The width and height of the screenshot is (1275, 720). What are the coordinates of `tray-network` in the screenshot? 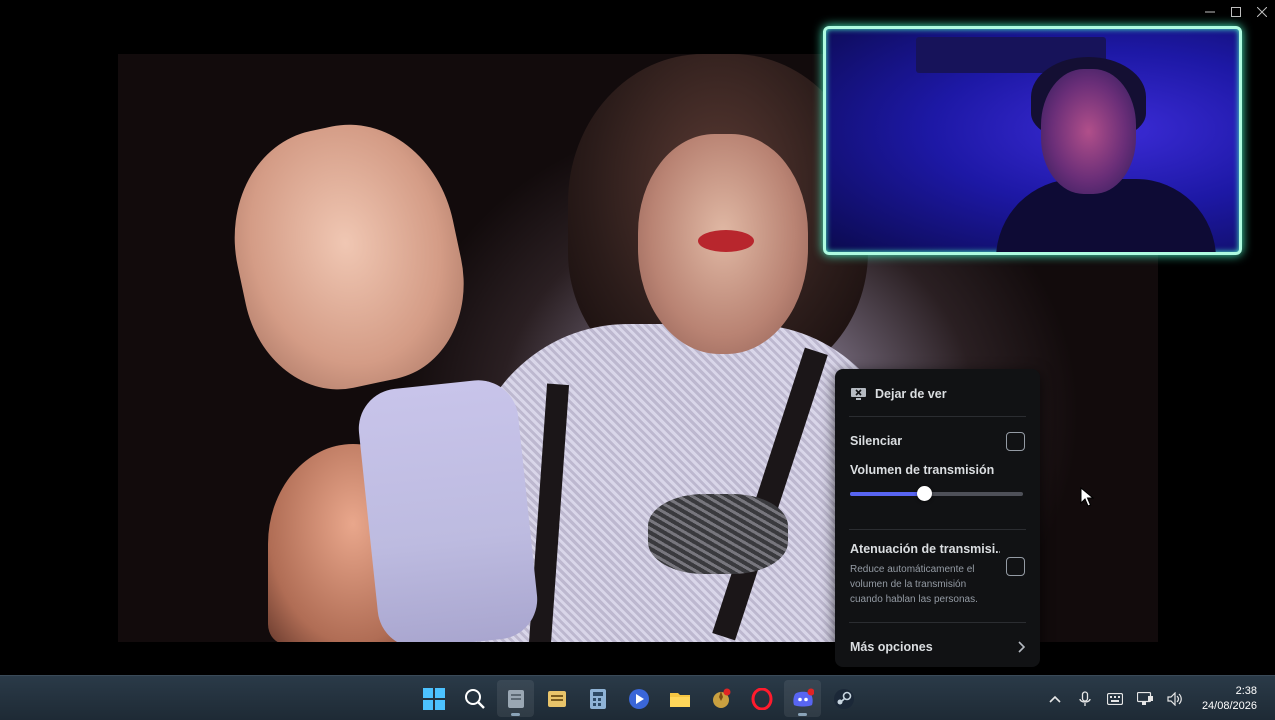 It's located at (1145, 699).